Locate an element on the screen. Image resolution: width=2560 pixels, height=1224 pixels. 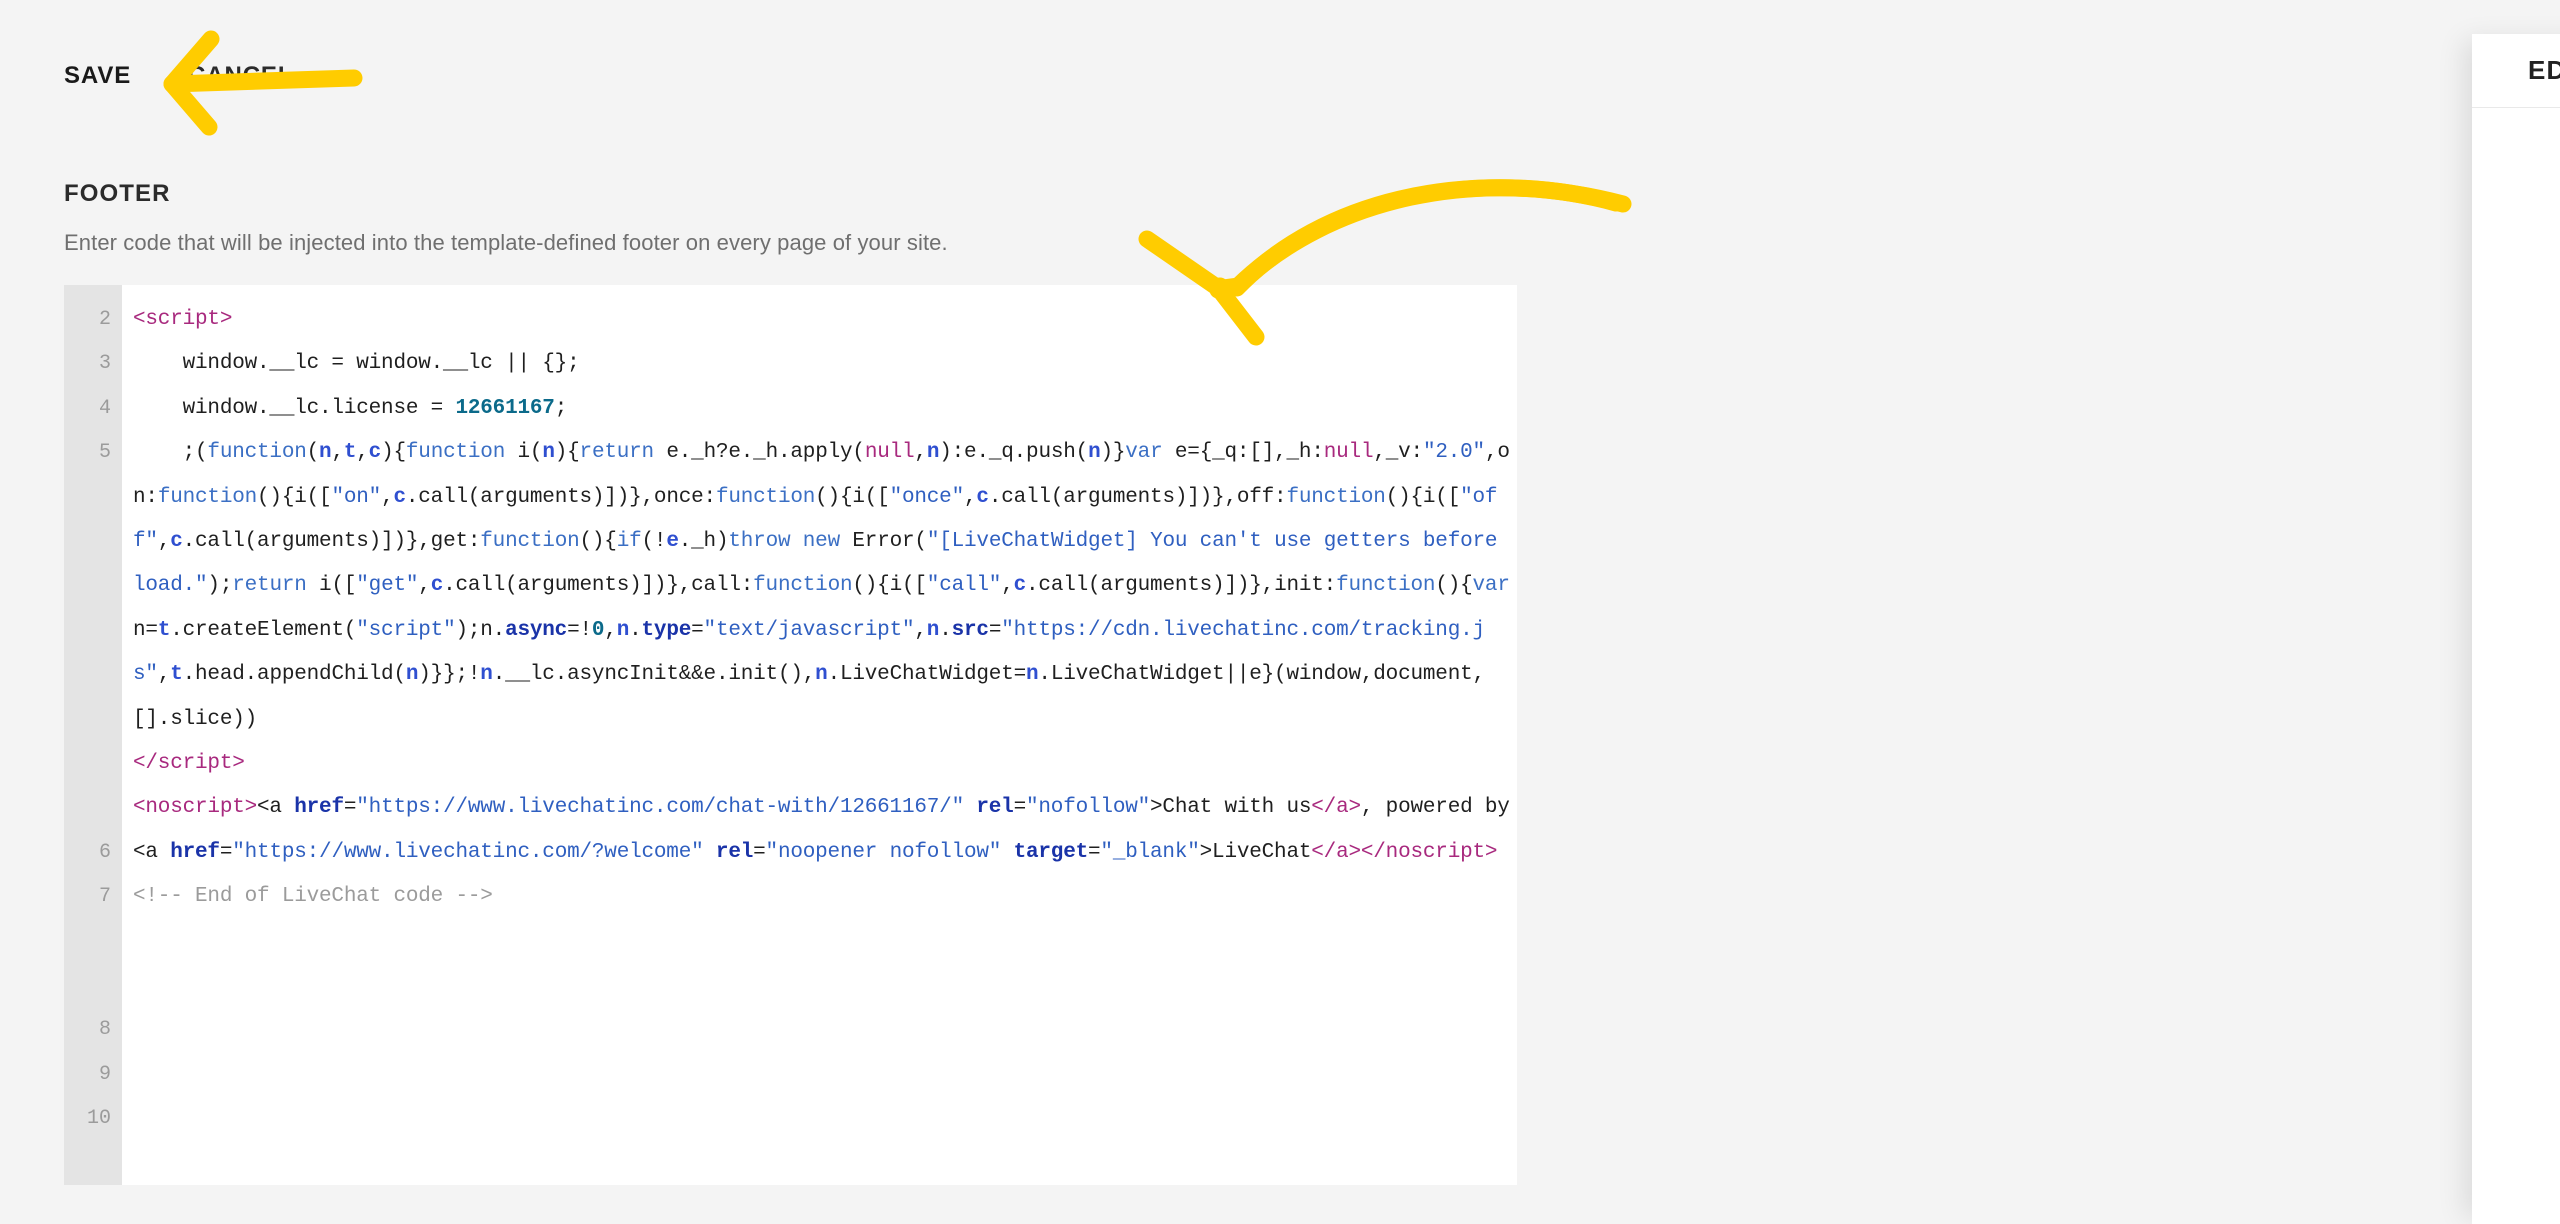
line-number: 6 is located at coordinates (104, 852).